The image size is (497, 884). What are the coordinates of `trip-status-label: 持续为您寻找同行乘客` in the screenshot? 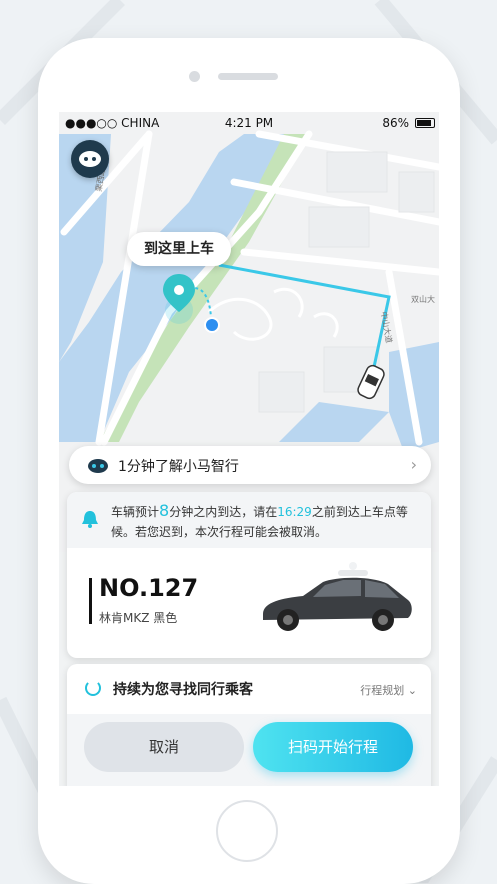 It's located at (183, 690).